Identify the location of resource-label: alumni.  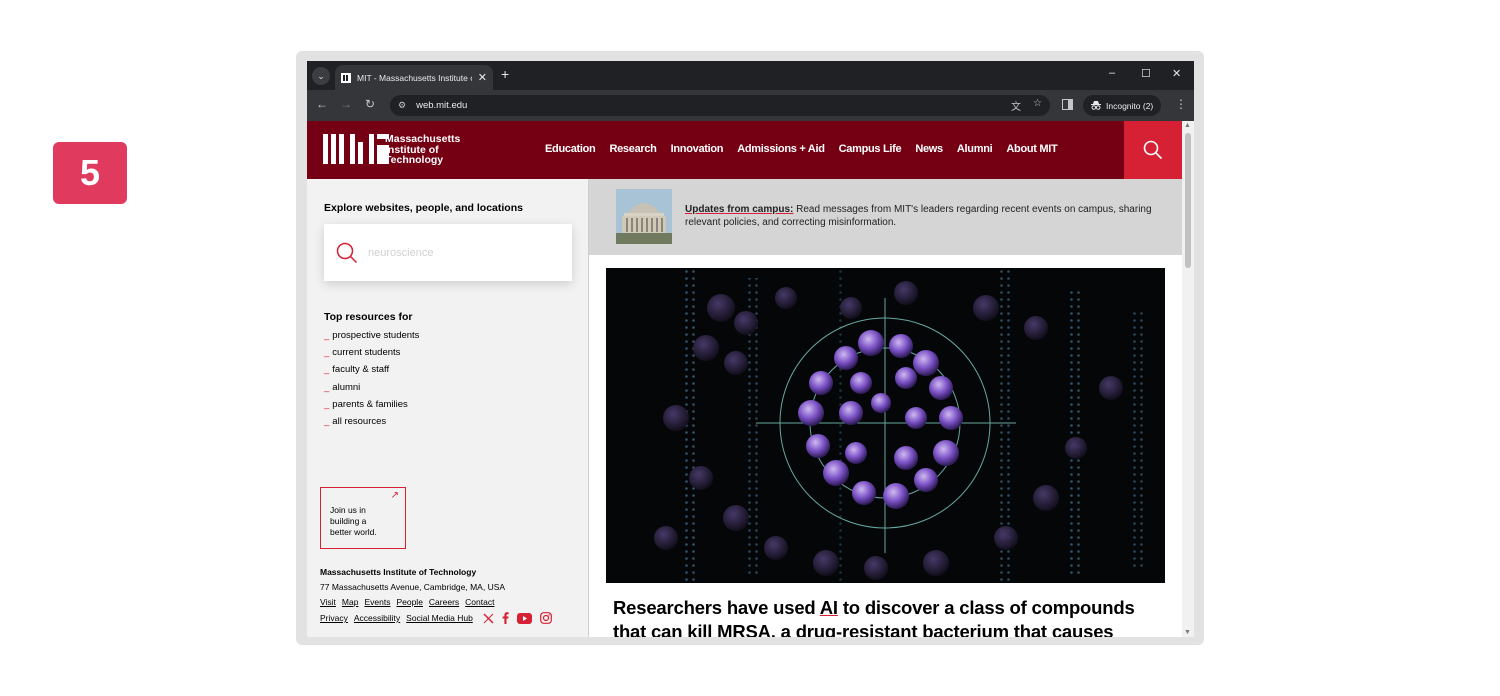
(346, 387).